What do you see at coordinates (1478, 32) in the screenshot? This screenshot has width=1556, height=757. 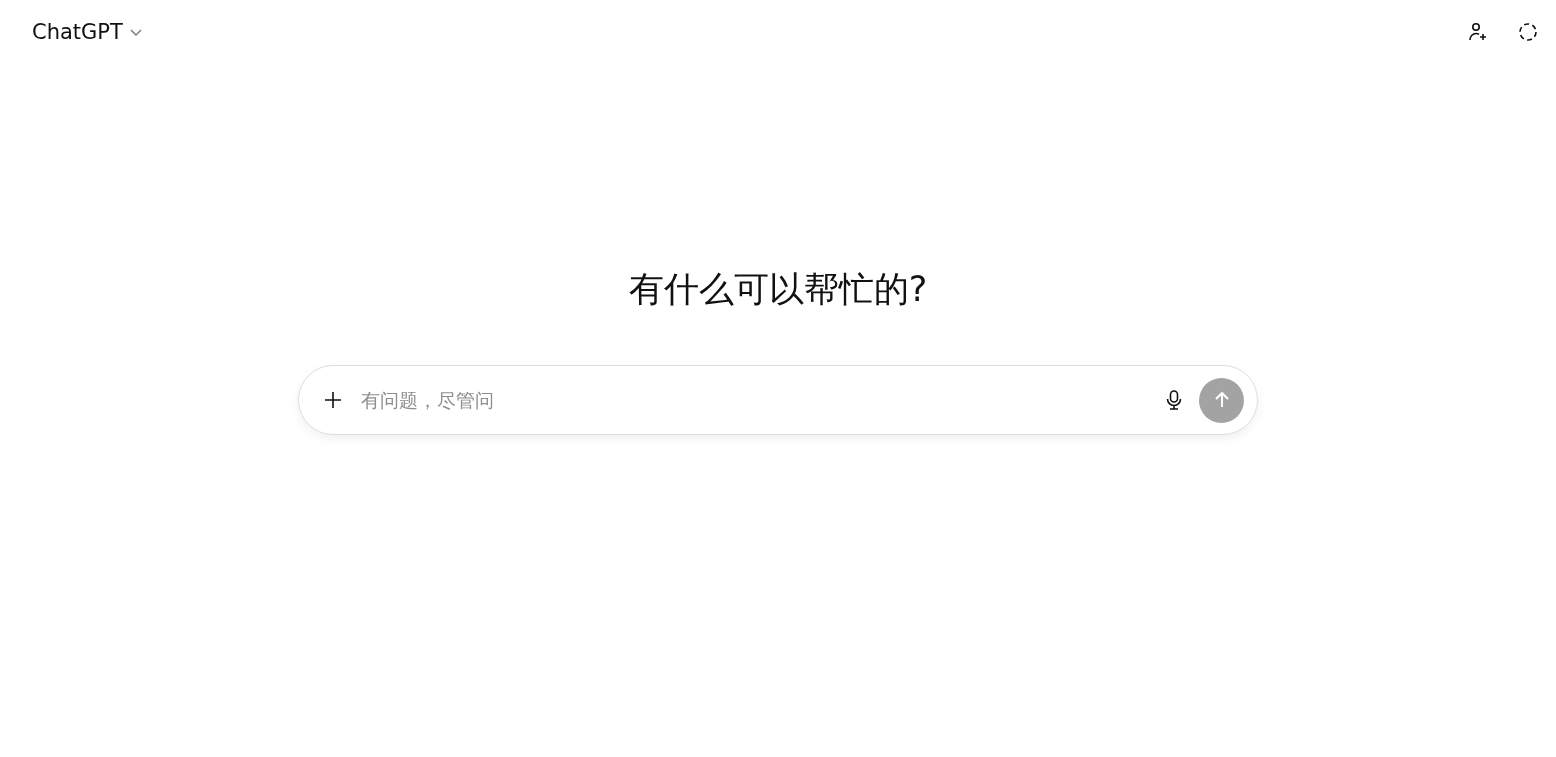 I see `person-plus-icon` at bounding box center [1478, 32].